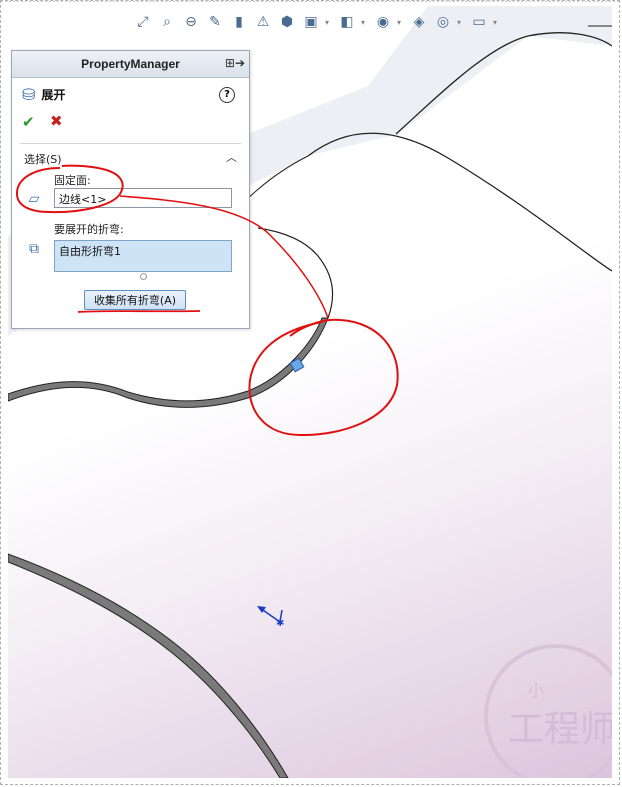  I want to click on ok-check-icon: ✔, so click(28, 122).